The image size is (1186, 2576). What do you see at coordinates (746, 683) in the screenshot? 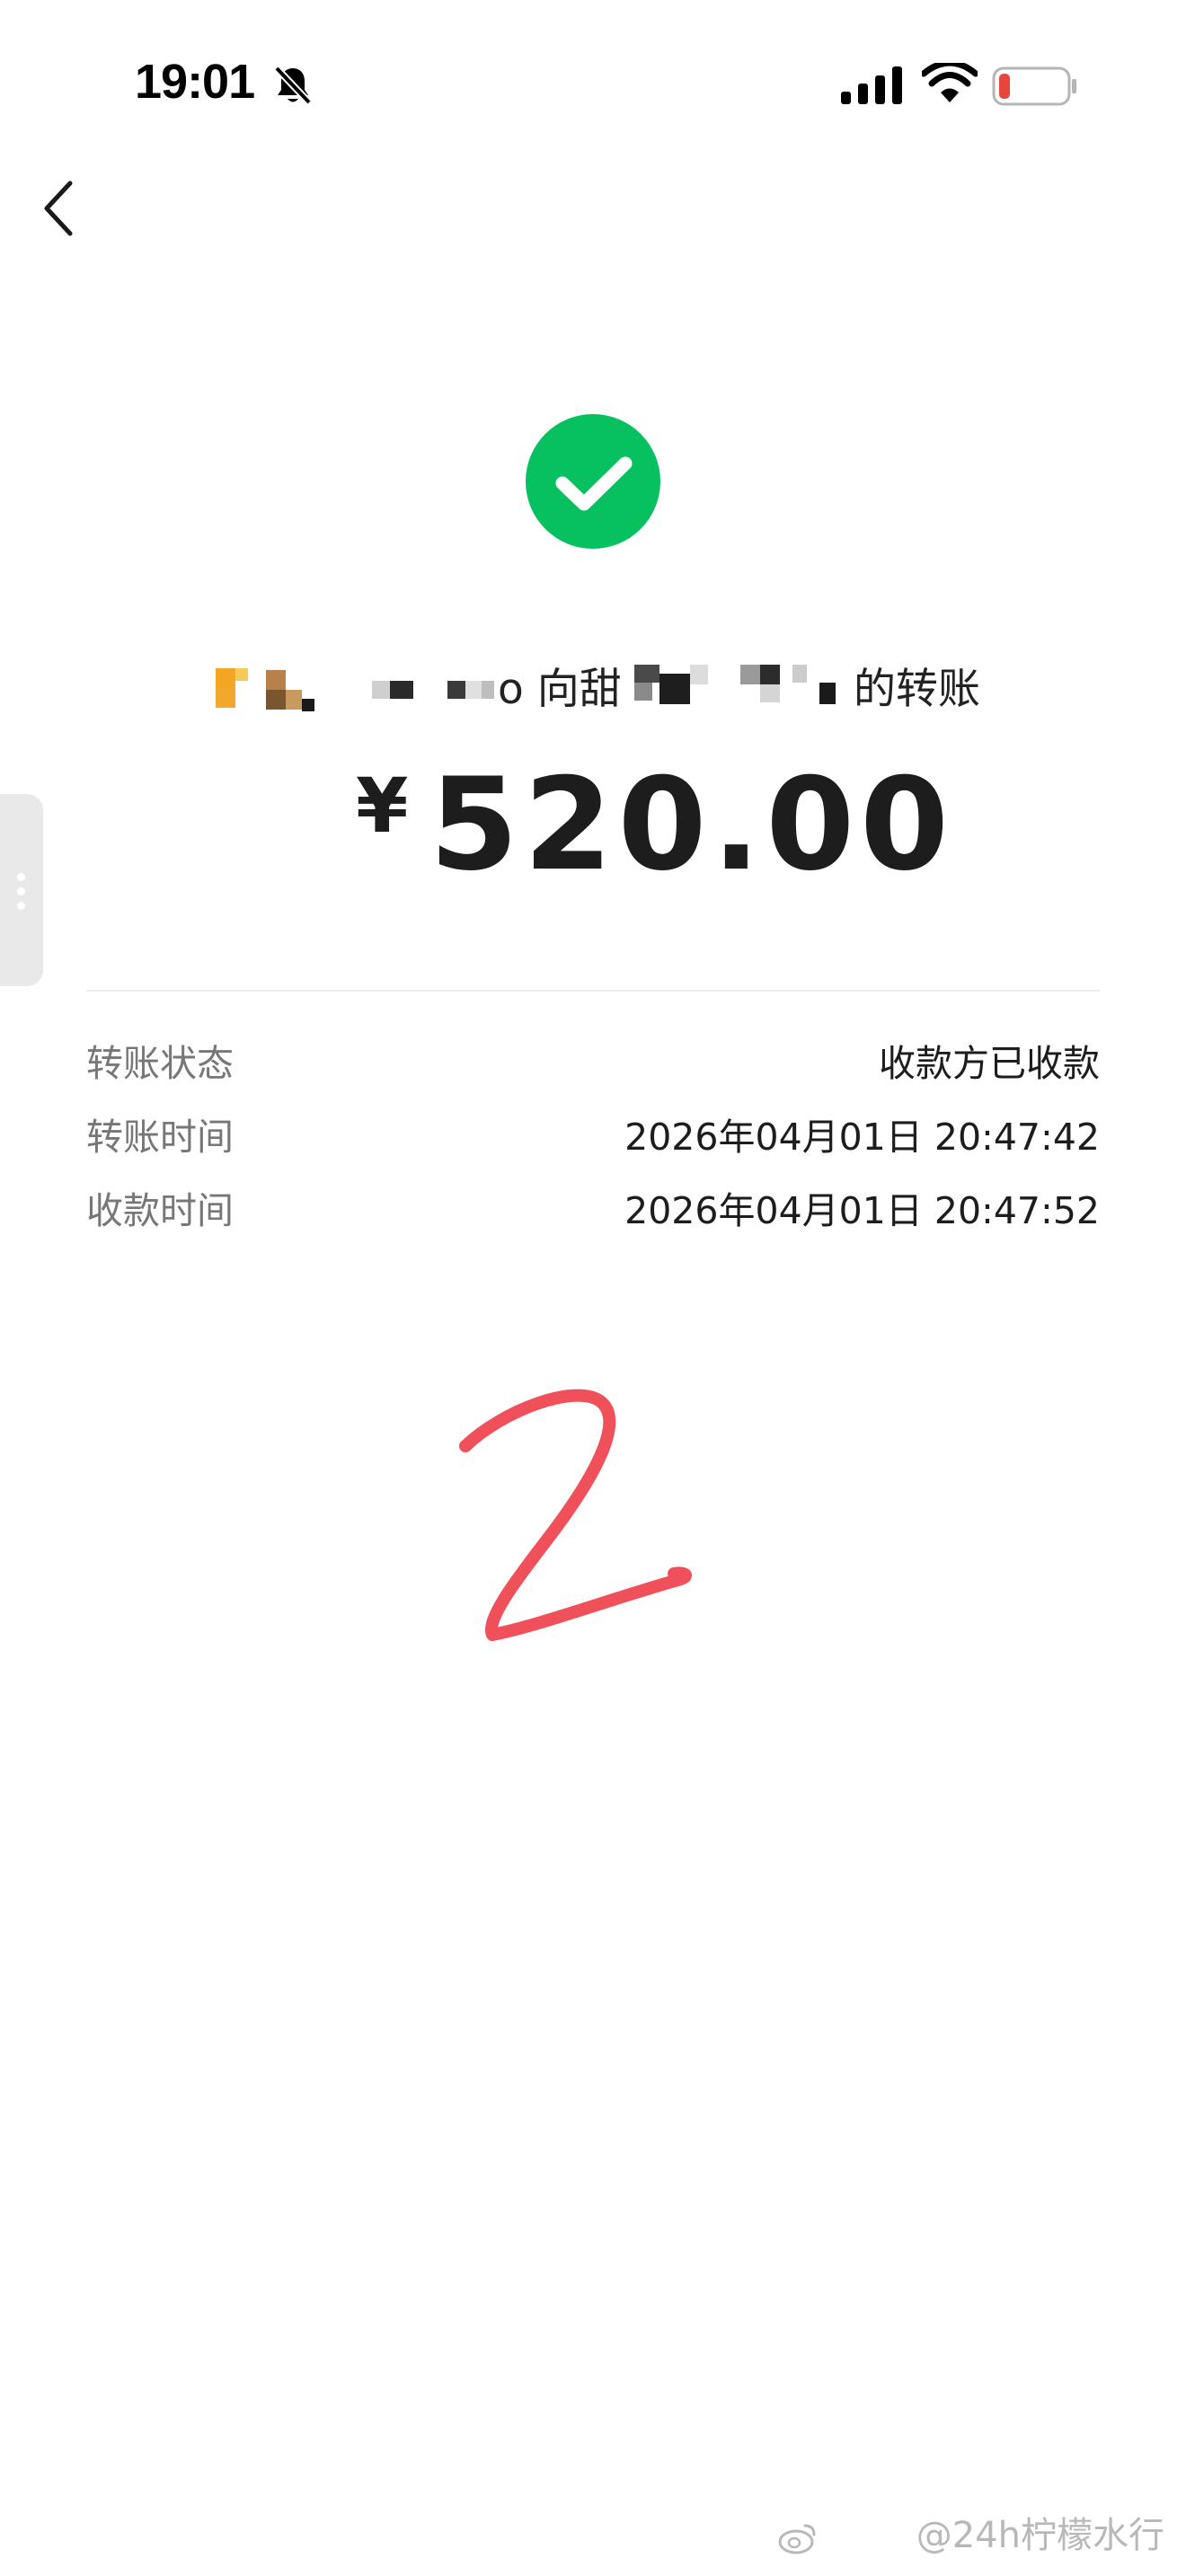
I see `pixelated-receiver-name` at bounding box center [746, 683].